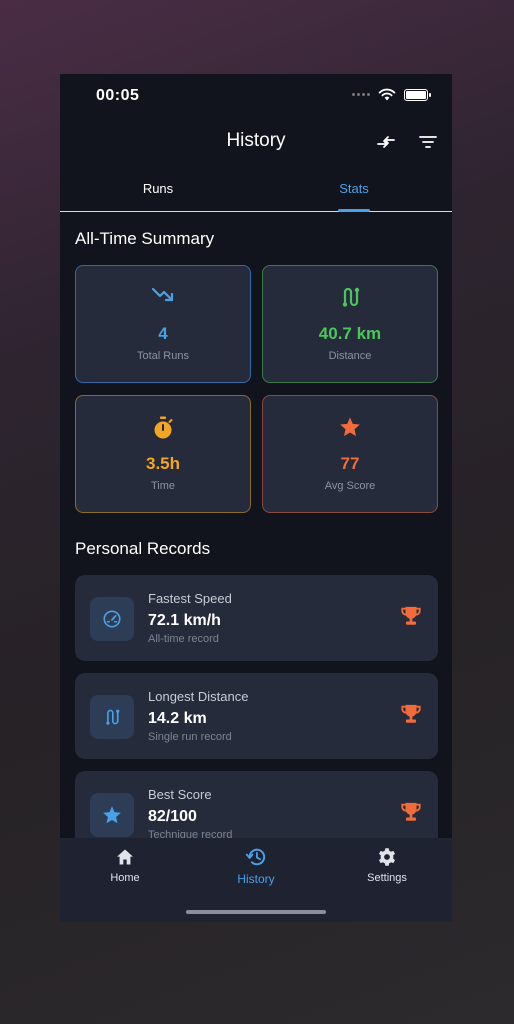 This screenshot has height=1024, width=514. Describe the element at coordinates (158, 188) in the screenshot. I see `tab-runs: Runs` at that location.